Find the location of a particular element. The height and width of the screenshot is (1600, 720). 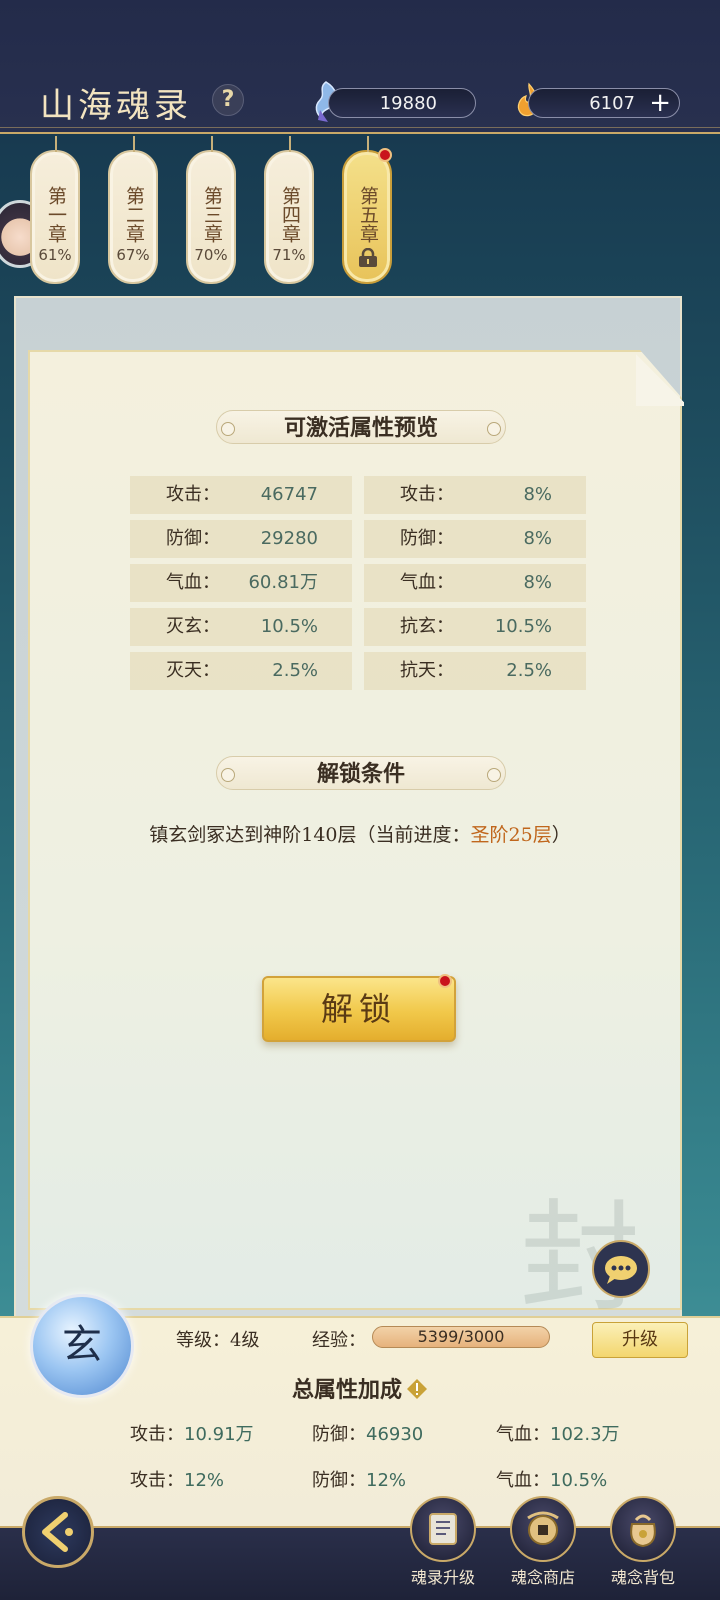

attr-label: 灭玄： is located at coordinates (193, 626).